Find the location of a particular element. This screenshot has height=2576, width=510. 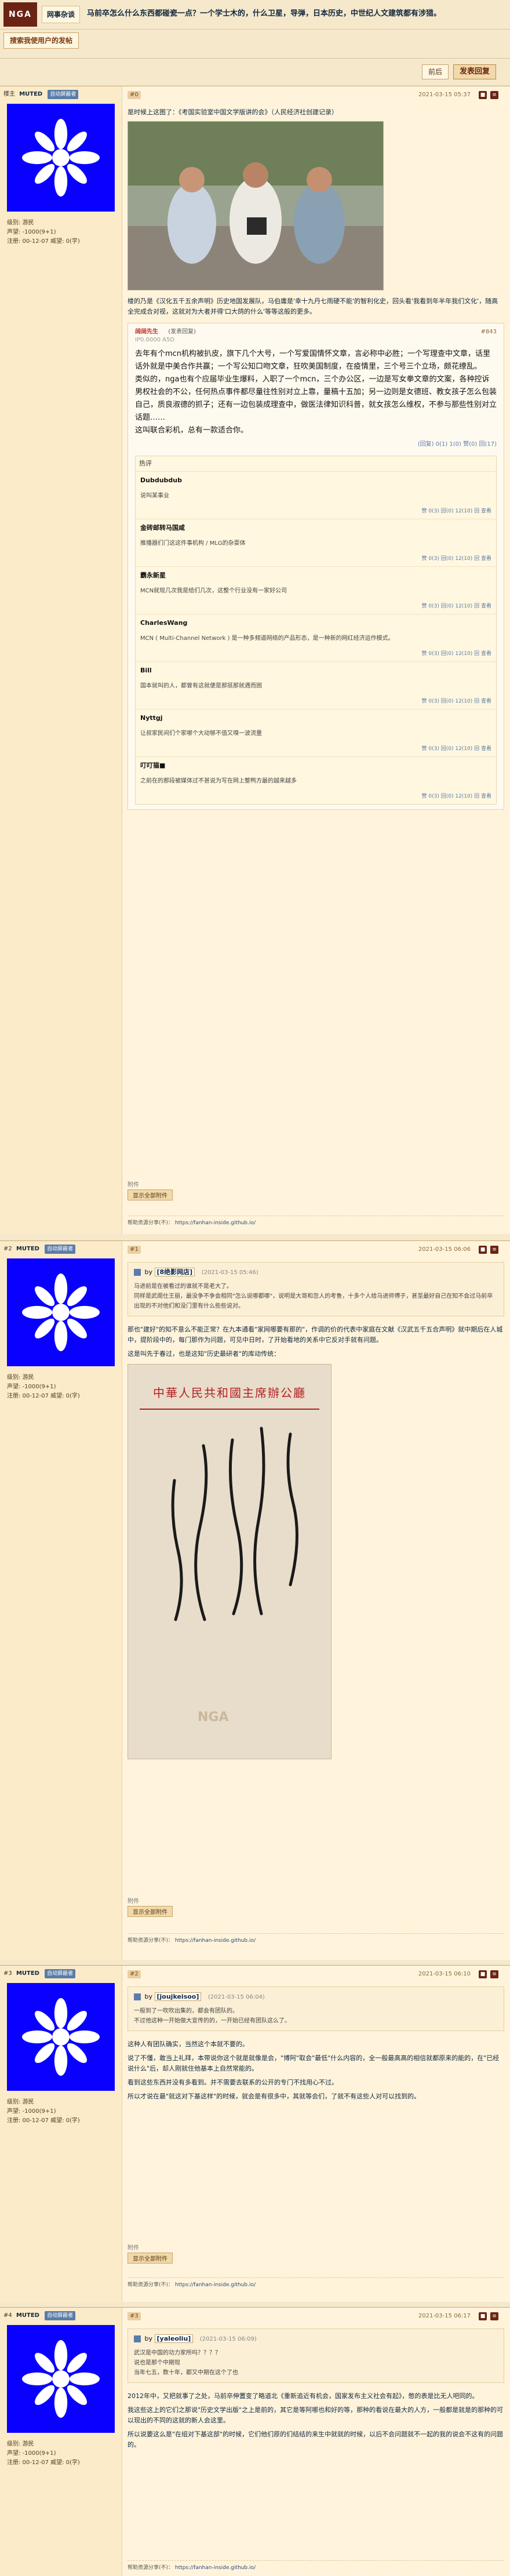

floor-badge: #2 is located at coordinates (135, 1974).